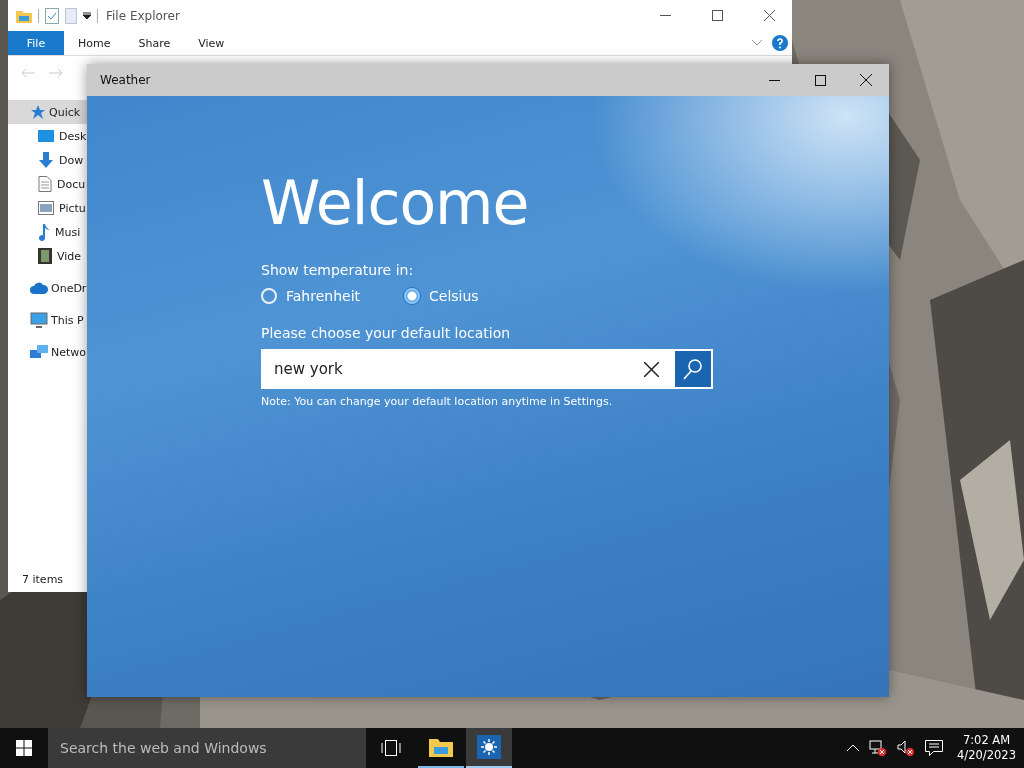 This screenshot has height=768, width=1024. I want to click on window-title: File Explorer, so click(143, 15).